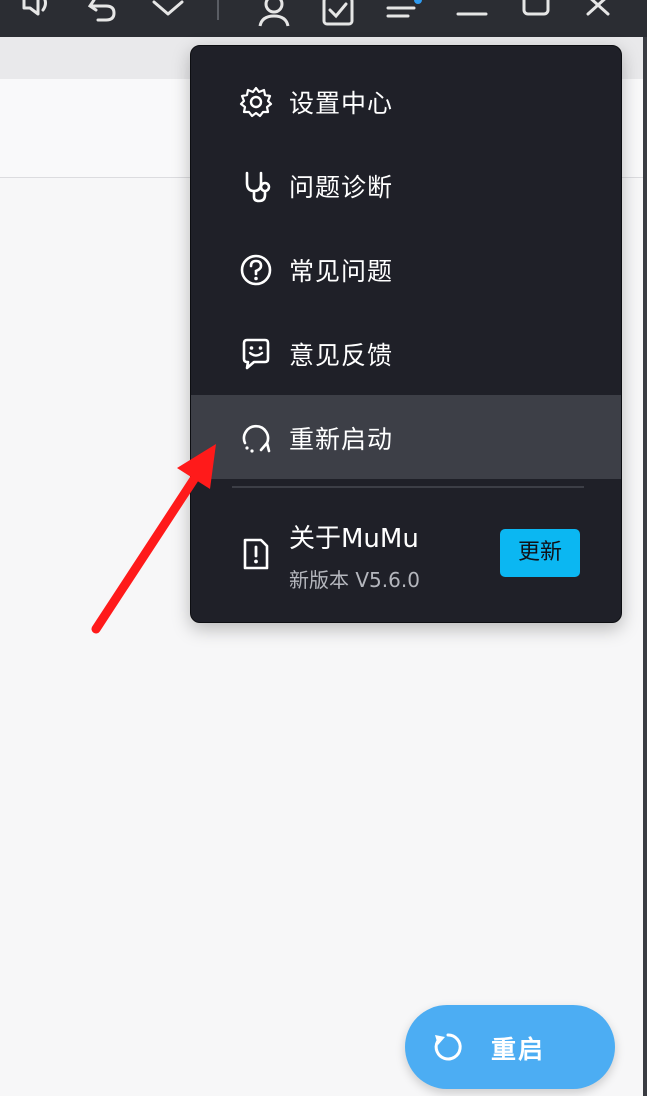 This screenshot has height=1096, width=647. What do you see at coordinates (406, 437) in the screenshot?
I see `menu-item-restart: 重新启动` at bounding box center [406, 437].